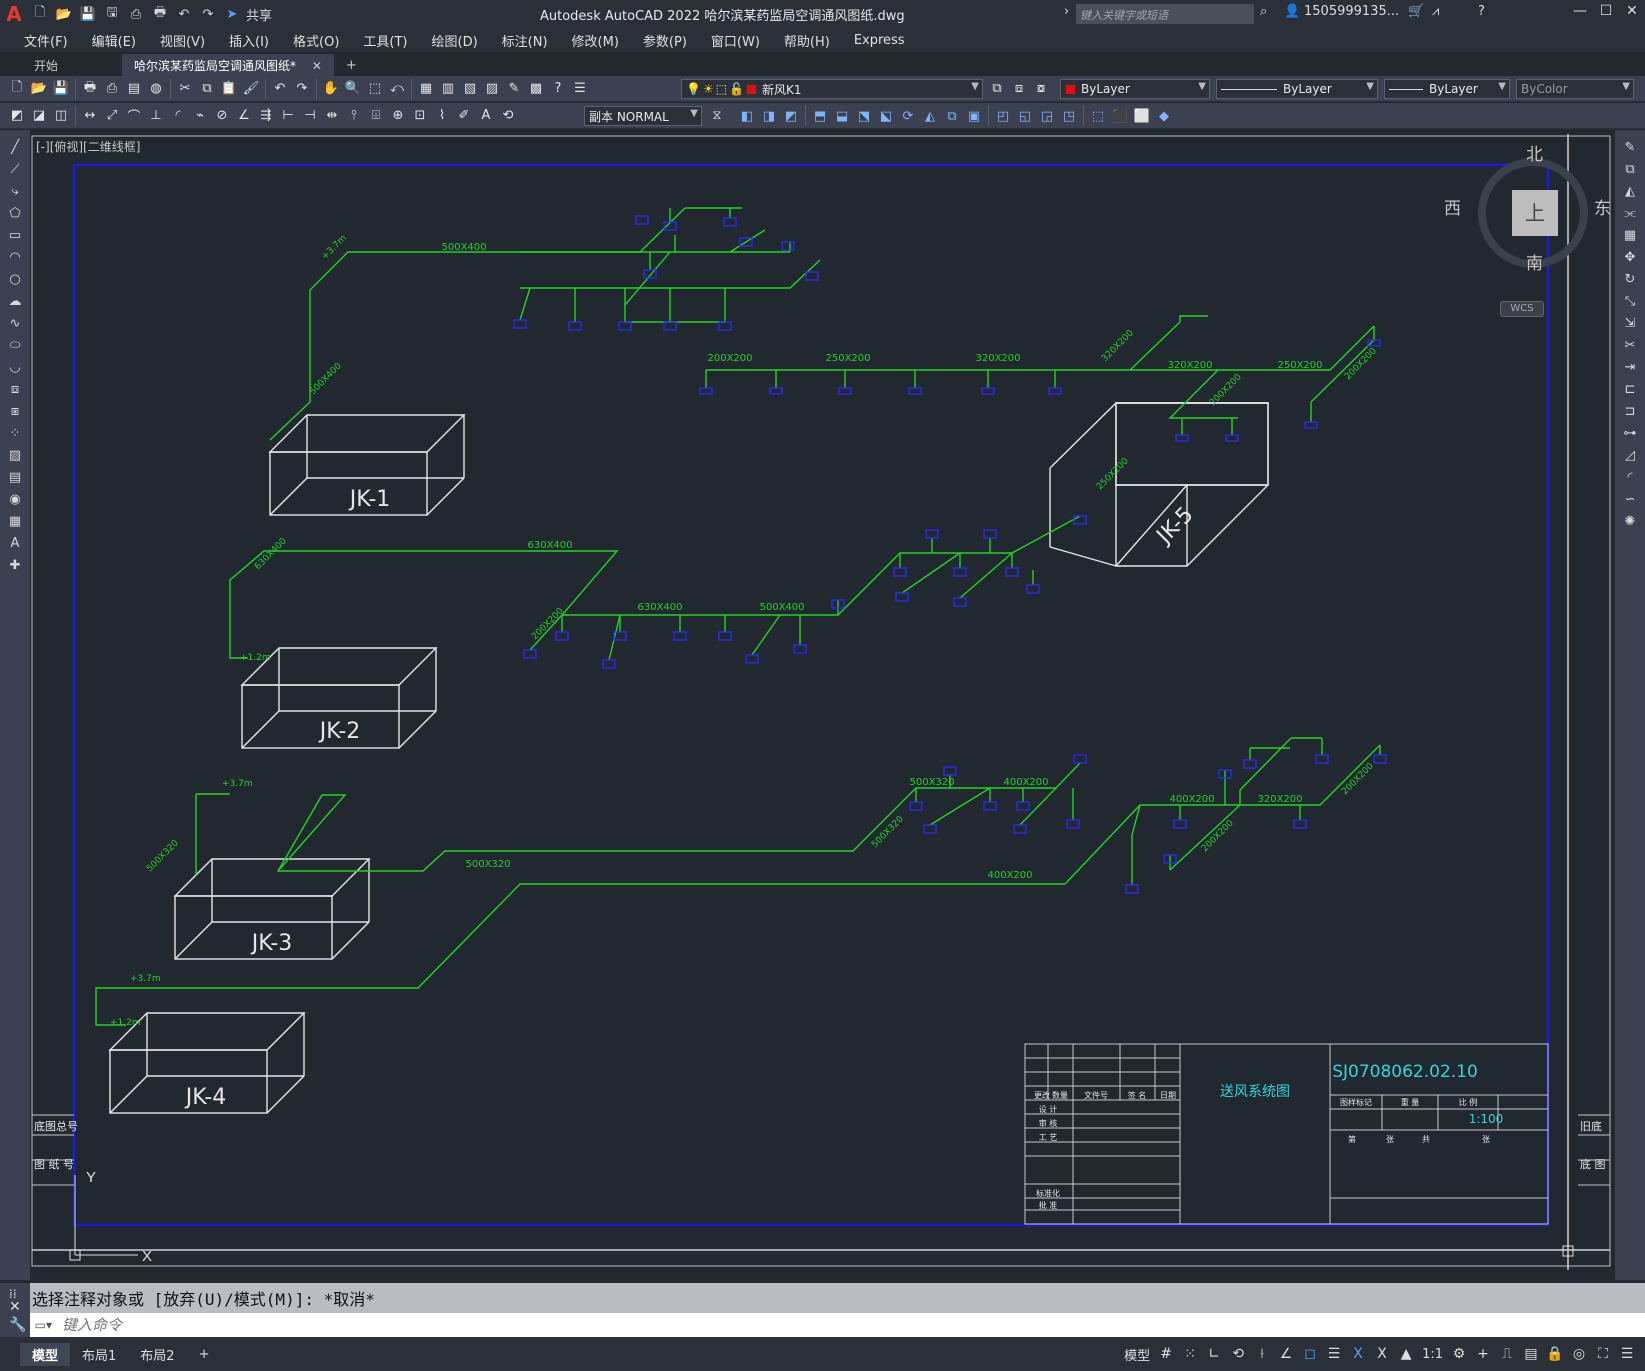 The height and width of the screenshot is (1371, 1645). What do you see at coordinates (15, 478) in the screenshot?
I see `gradient-icon: ▤` at bounding box center [15, 478].